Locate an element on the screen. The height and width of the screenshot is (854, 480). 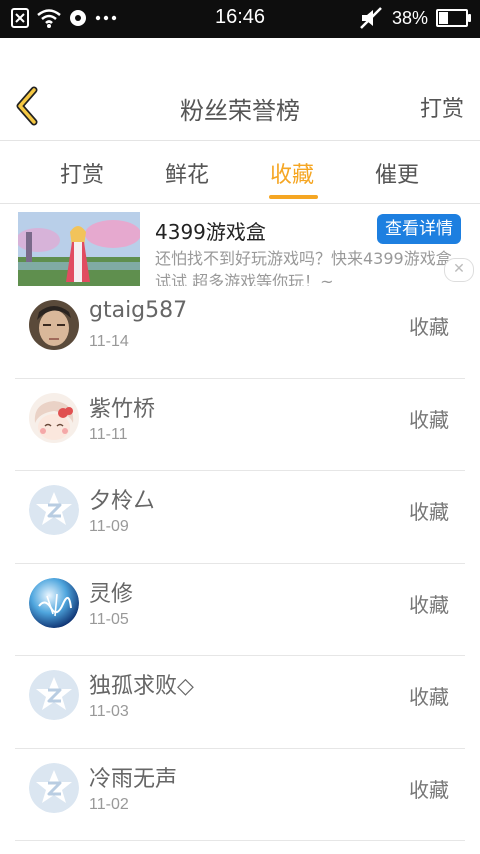
status-bar: 16:46 38% is located at coordinates (240, 19).